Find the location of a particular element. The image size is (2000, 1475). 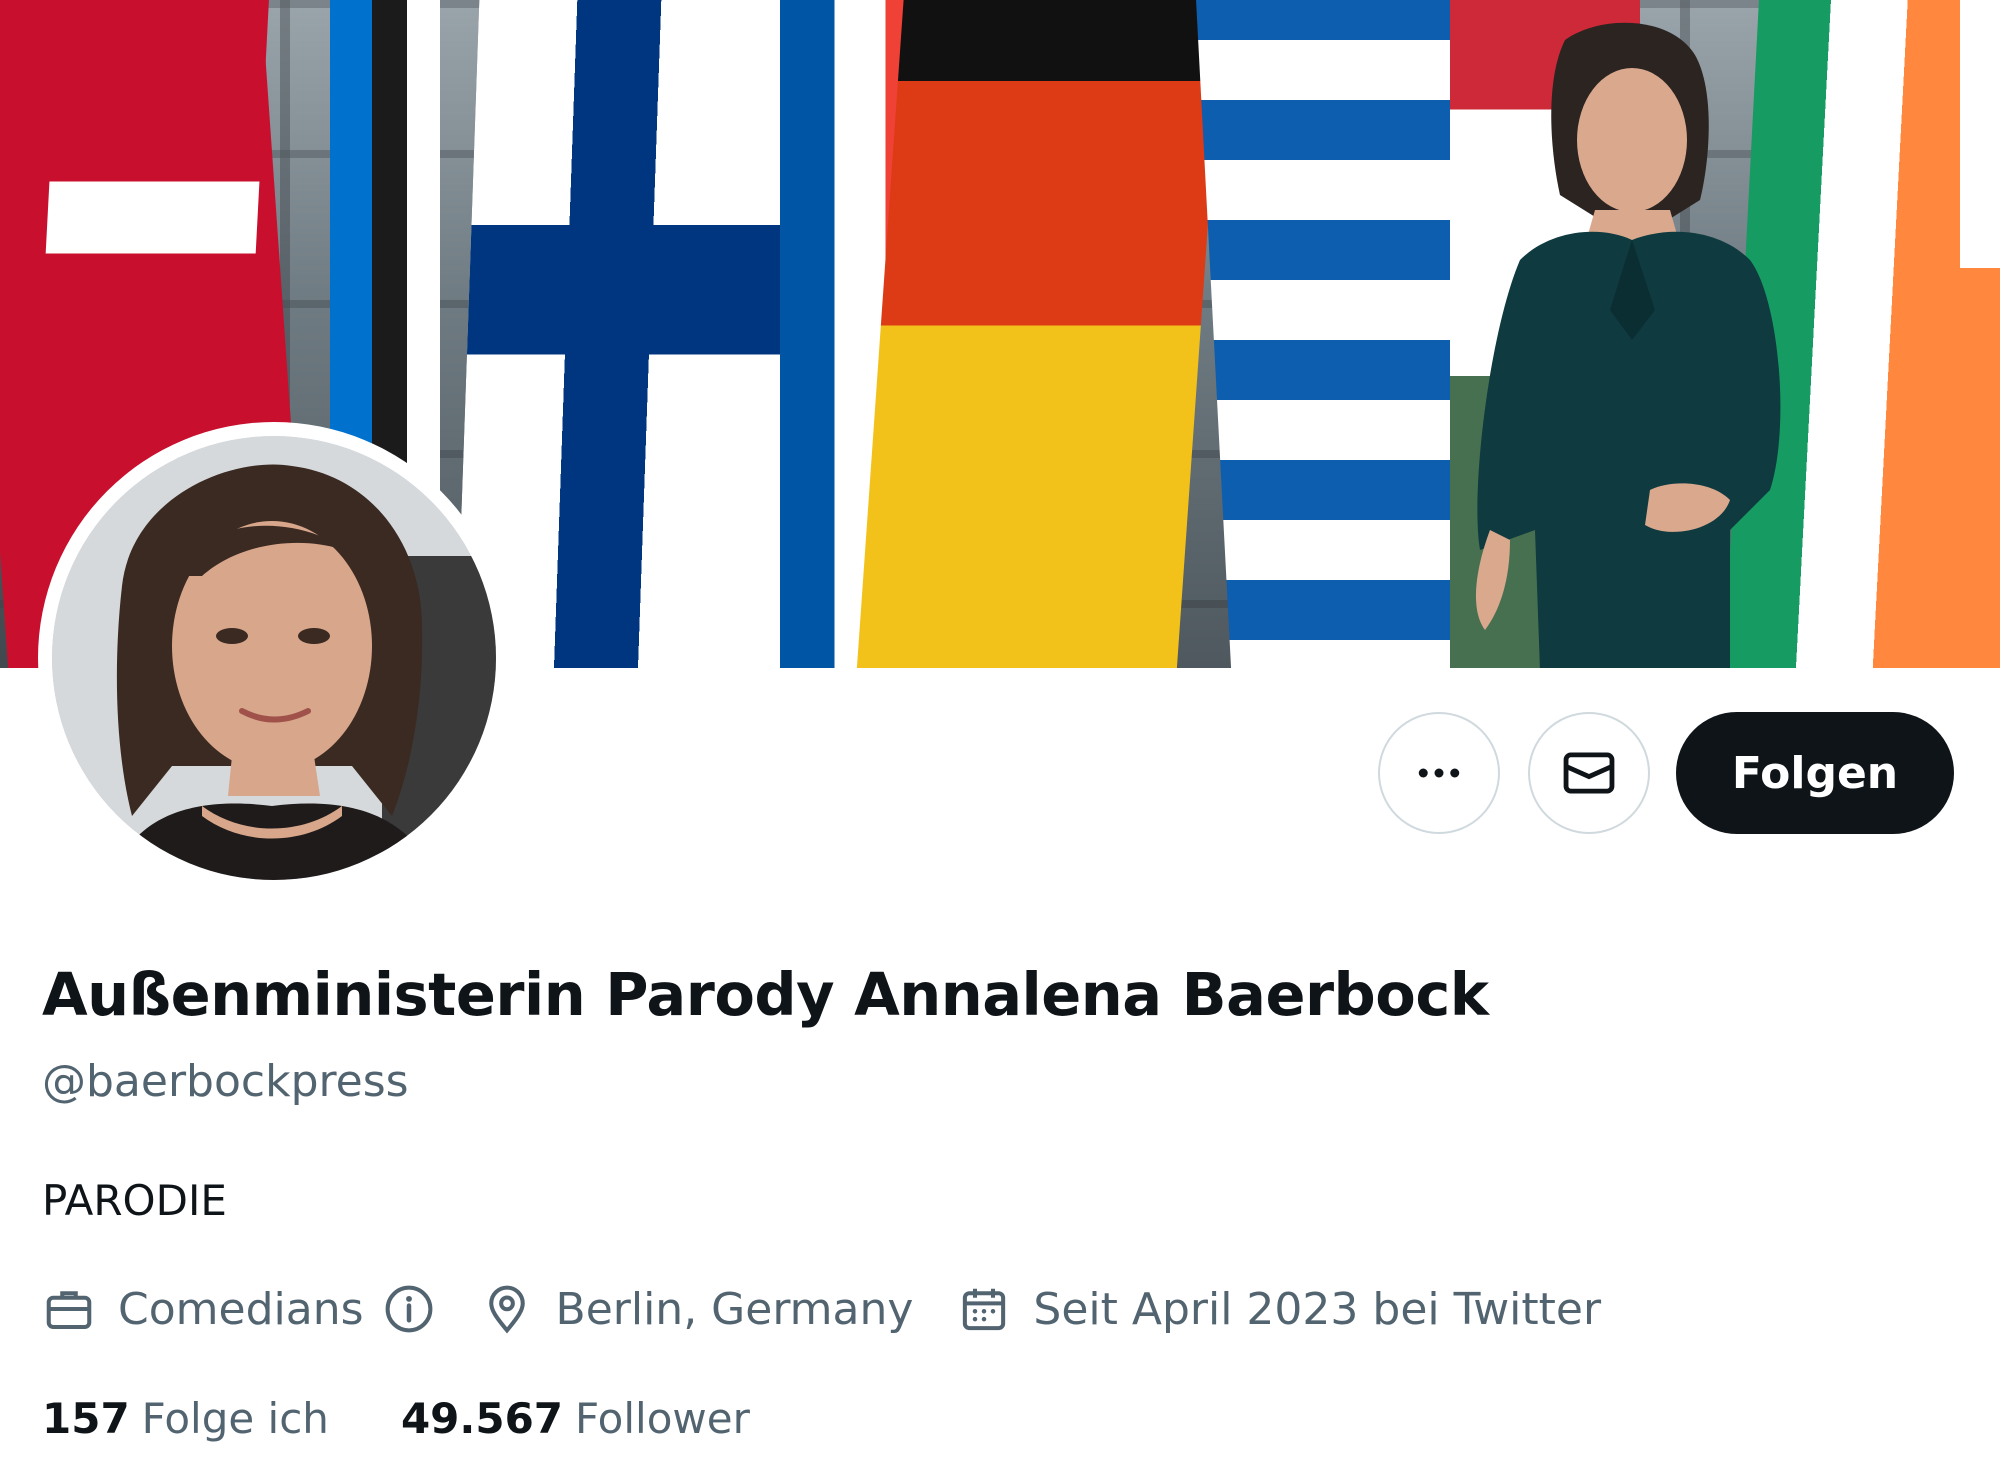

user-handle: @baerbockpress is located at coordinates (225, 1081).